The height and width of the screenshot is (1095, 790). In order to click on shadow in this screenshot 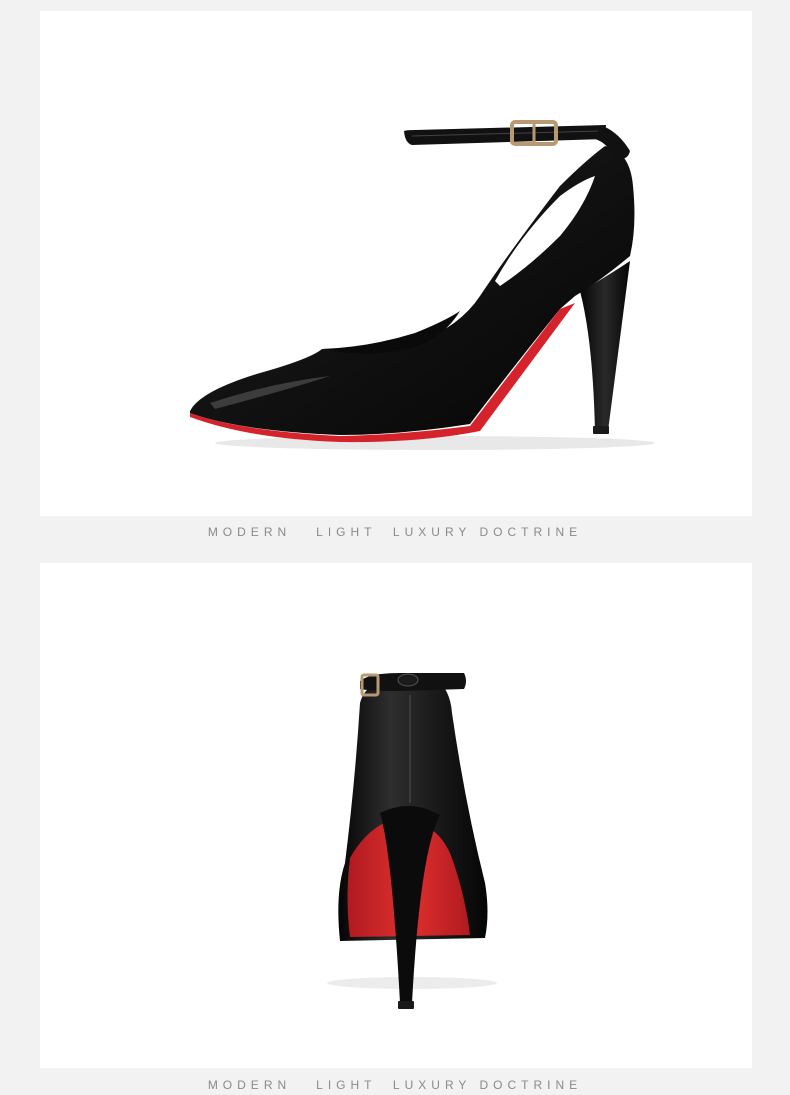, I will do `click(435, 443)`.